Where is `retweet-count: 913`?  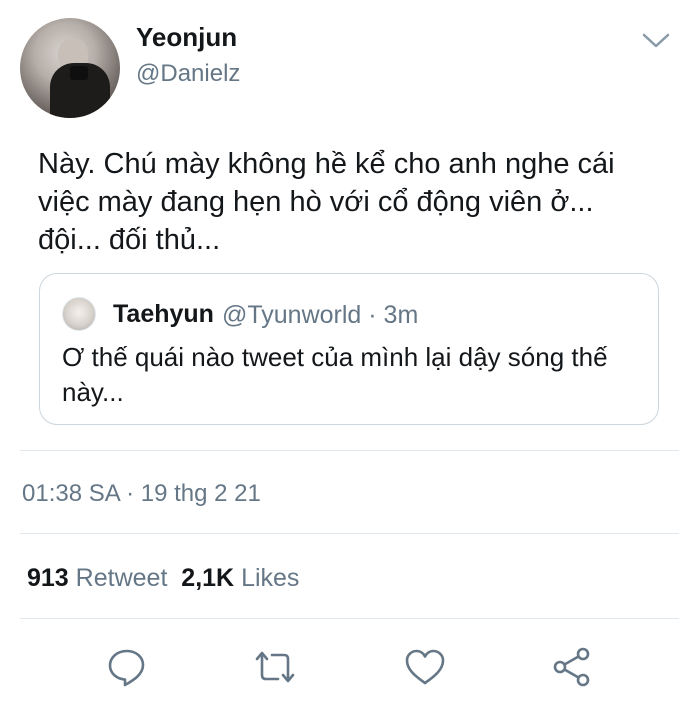 retweet-count: 913 is located at coordinates (48, 578).